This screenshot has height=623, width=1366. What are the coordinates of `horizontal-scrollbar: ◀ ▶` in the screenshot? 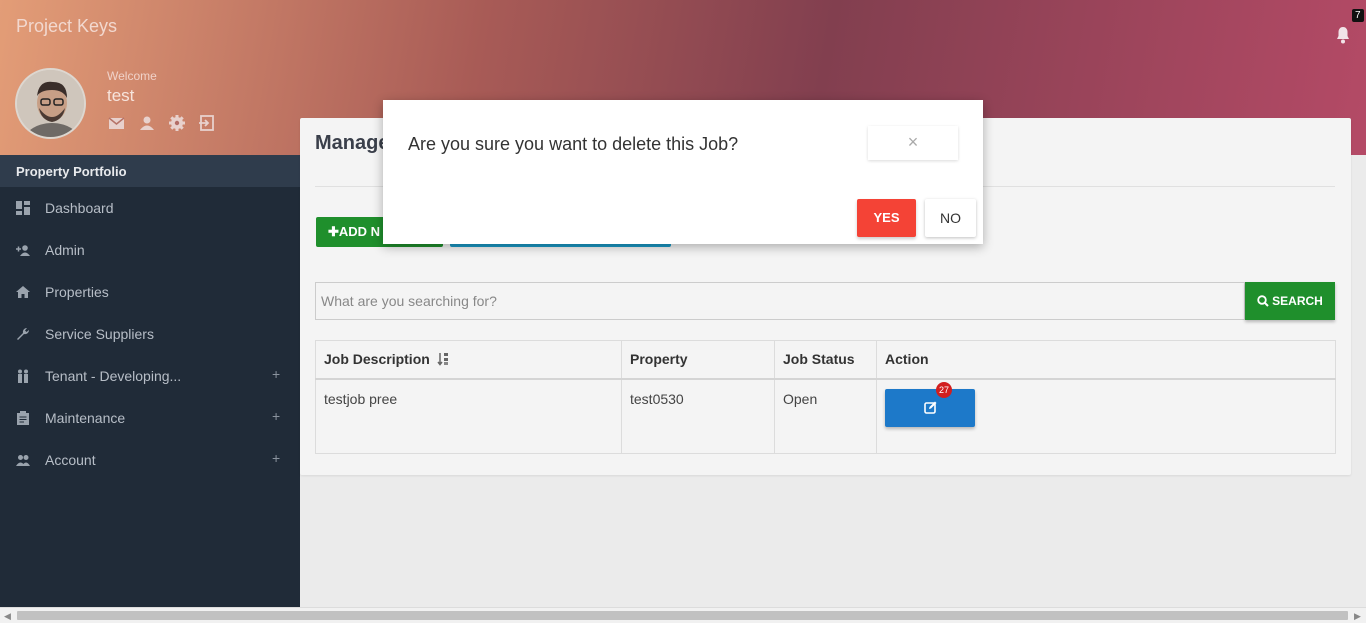 It's located at (683, 615).